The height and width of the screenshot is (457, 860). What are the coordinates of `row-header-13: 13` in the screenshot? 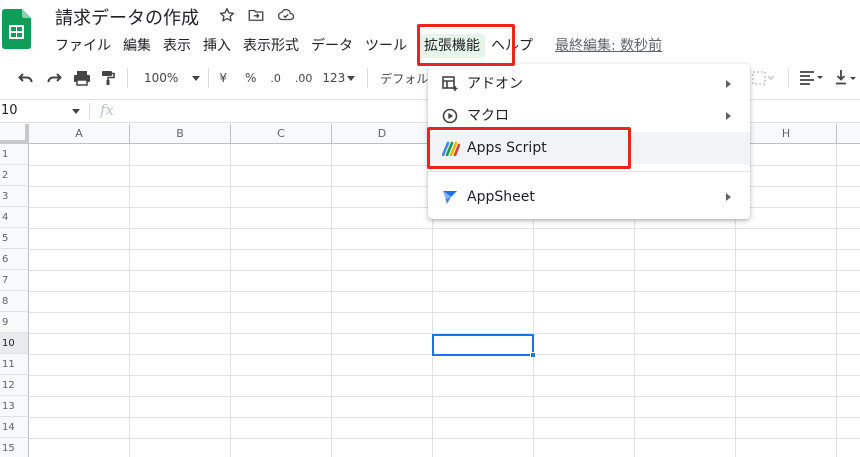 It's located at (14, 406).